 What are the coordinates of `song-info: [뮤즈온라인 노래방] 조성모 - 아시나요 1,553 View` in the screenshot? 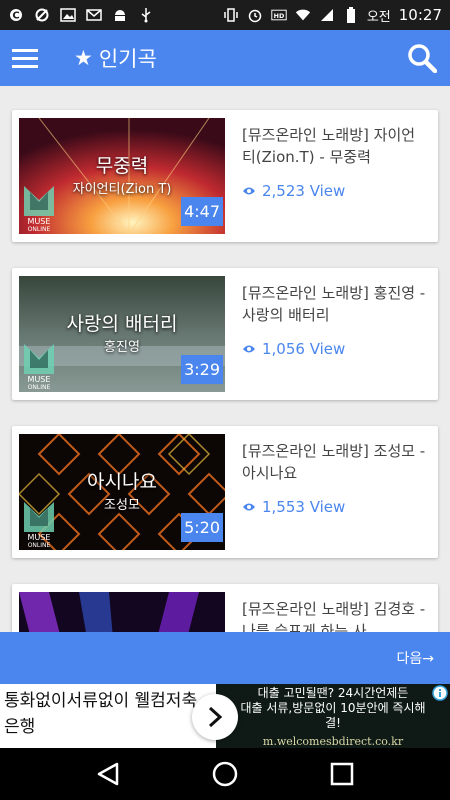 It's located at (335, 478).